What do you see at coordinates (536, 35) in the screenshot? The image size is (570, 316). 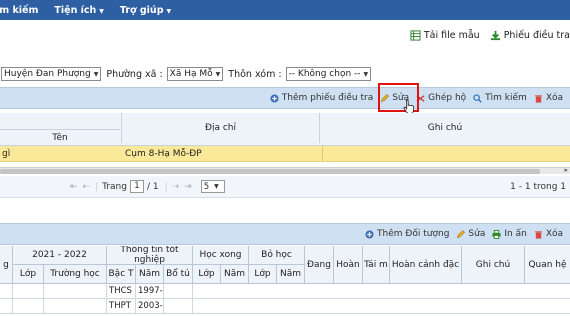 I see `download-form-label: Phiếu điều tra` at bounding box center [536, 35].